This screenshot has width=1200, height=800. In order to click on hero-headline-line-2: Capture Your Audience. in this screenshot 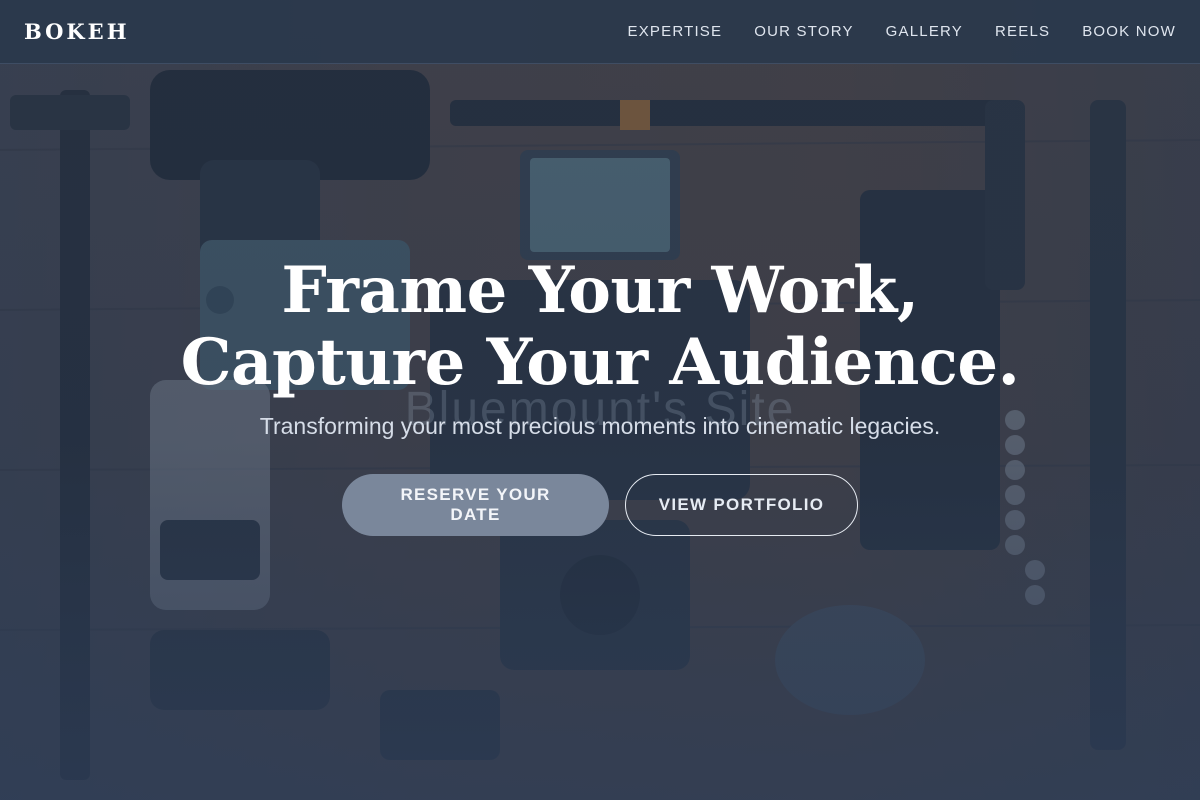, I will do `click(600, 362)`.